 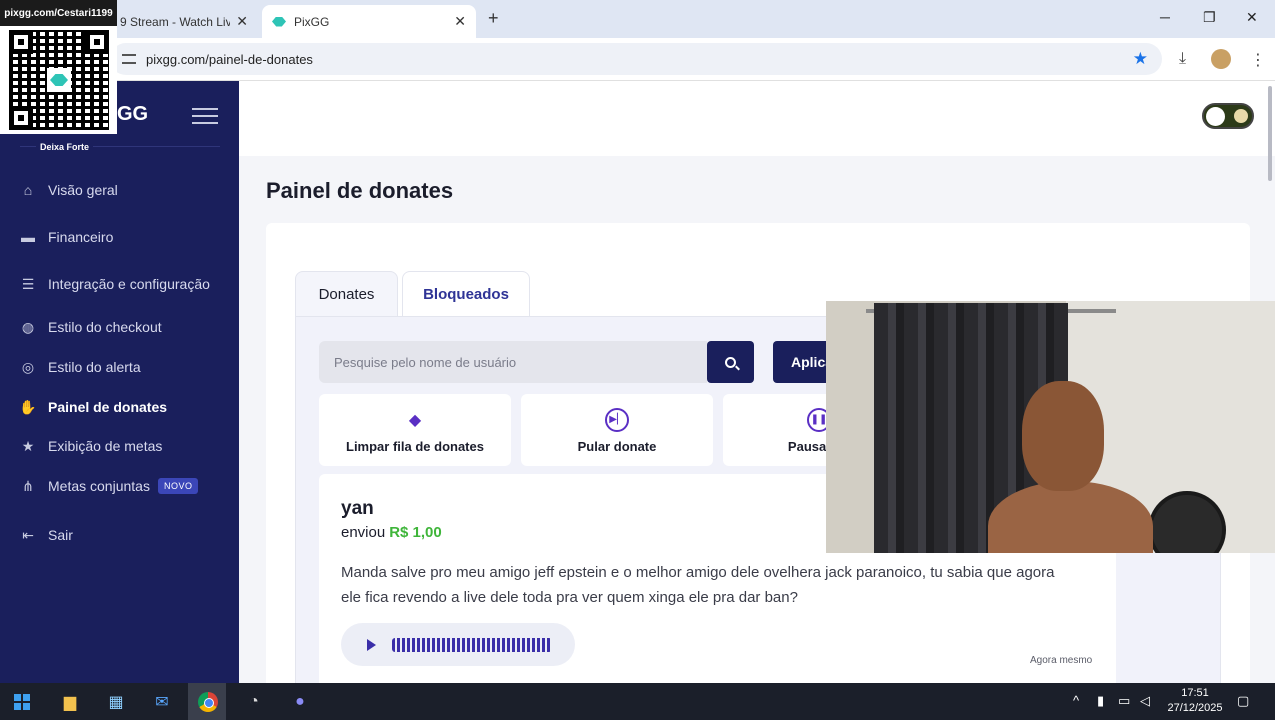 What do you see at coordinates (363, 532) in the screenshot?
I see `sent-label: enviou` at bounding box center [363, 532].